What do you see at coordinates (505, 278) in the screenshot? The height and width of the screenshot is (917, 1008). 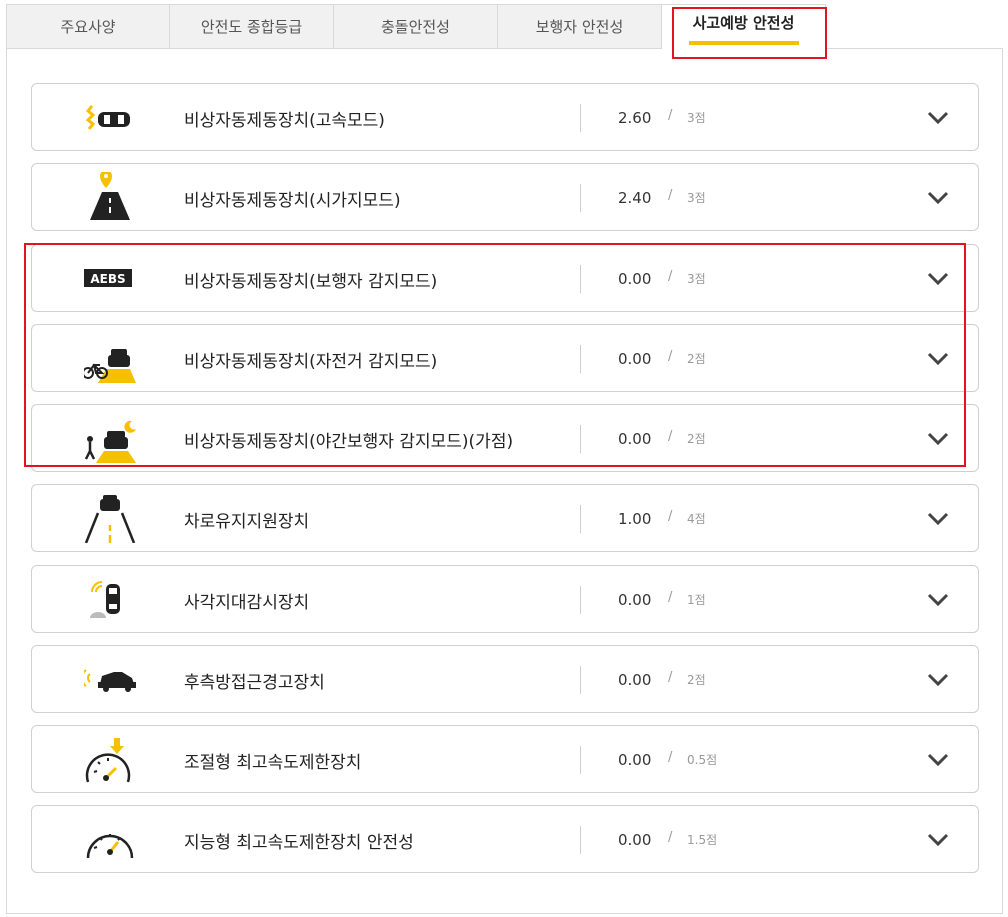 I see `list-item-aeb-pedestrian: AEBS 비상자동제동장치(보행자 감지모드) 0.00 / 3점` at bounding box center [505, 278].